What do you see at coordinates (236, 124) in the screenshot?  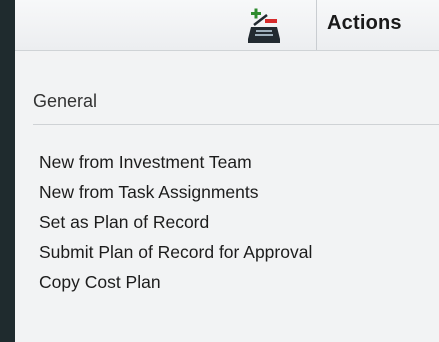 I see `section-divider` at bounding box center [236, 124].